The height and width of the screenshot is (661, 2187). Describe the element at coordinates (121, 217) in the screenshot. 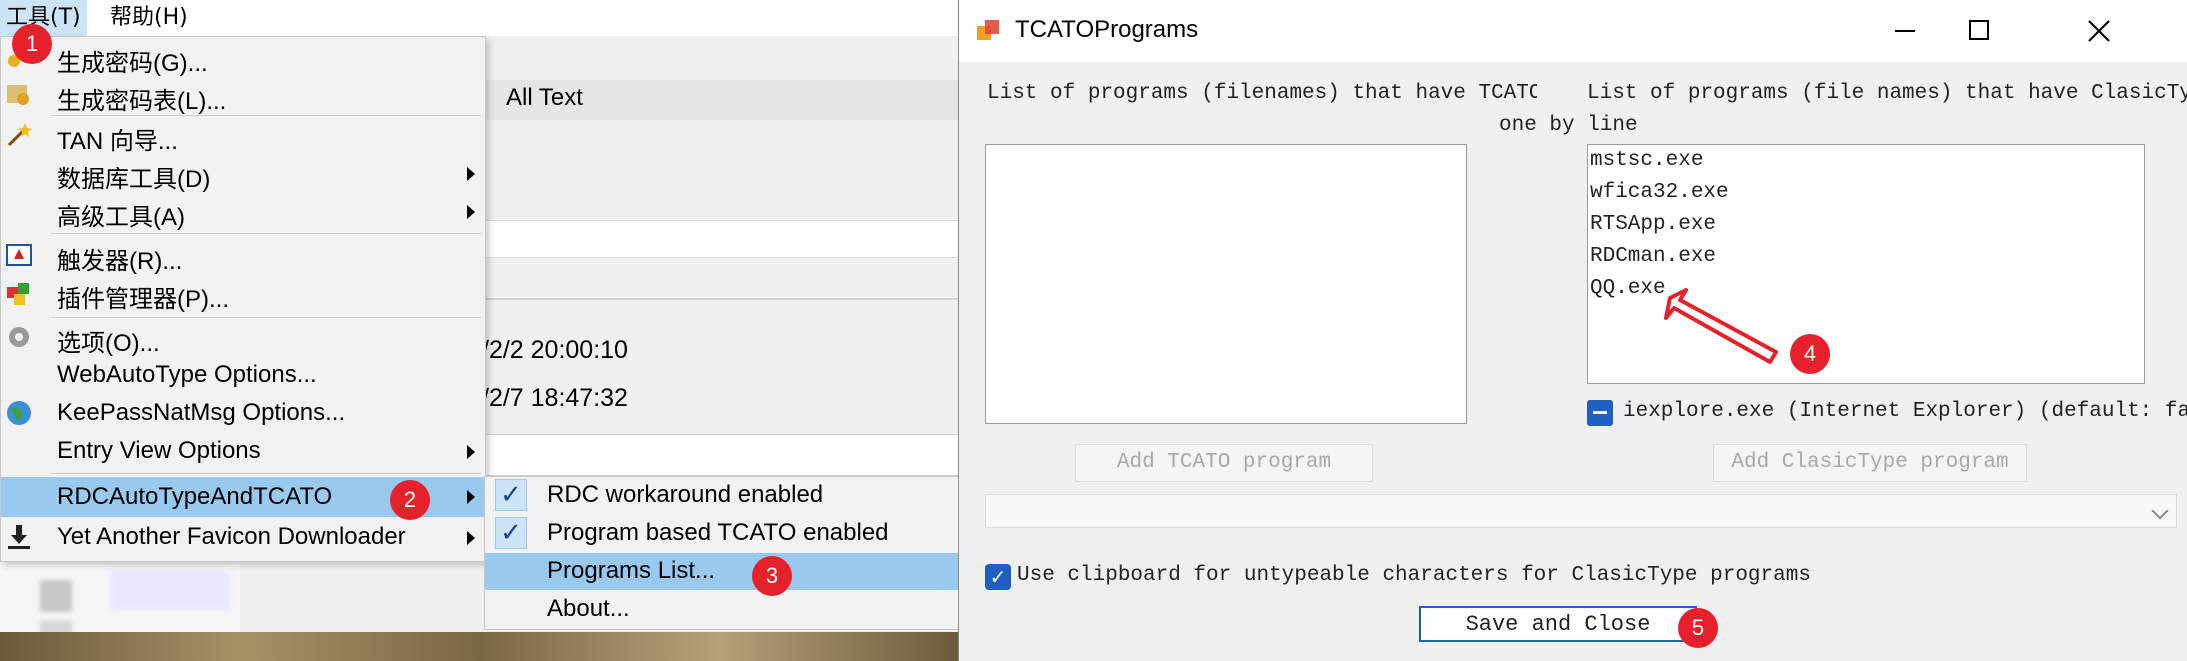

I see `menu-item-label: 高级工具(A)` at that location.